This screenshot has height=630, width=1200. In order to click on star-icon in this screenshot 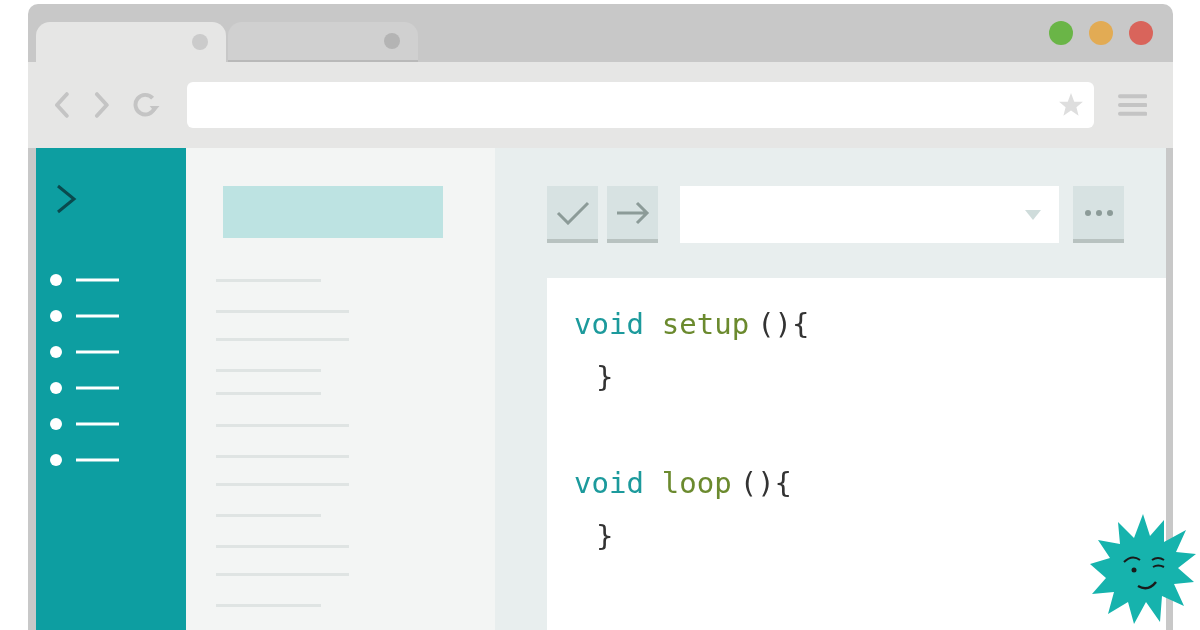, I will do `click(1070, 105)`.